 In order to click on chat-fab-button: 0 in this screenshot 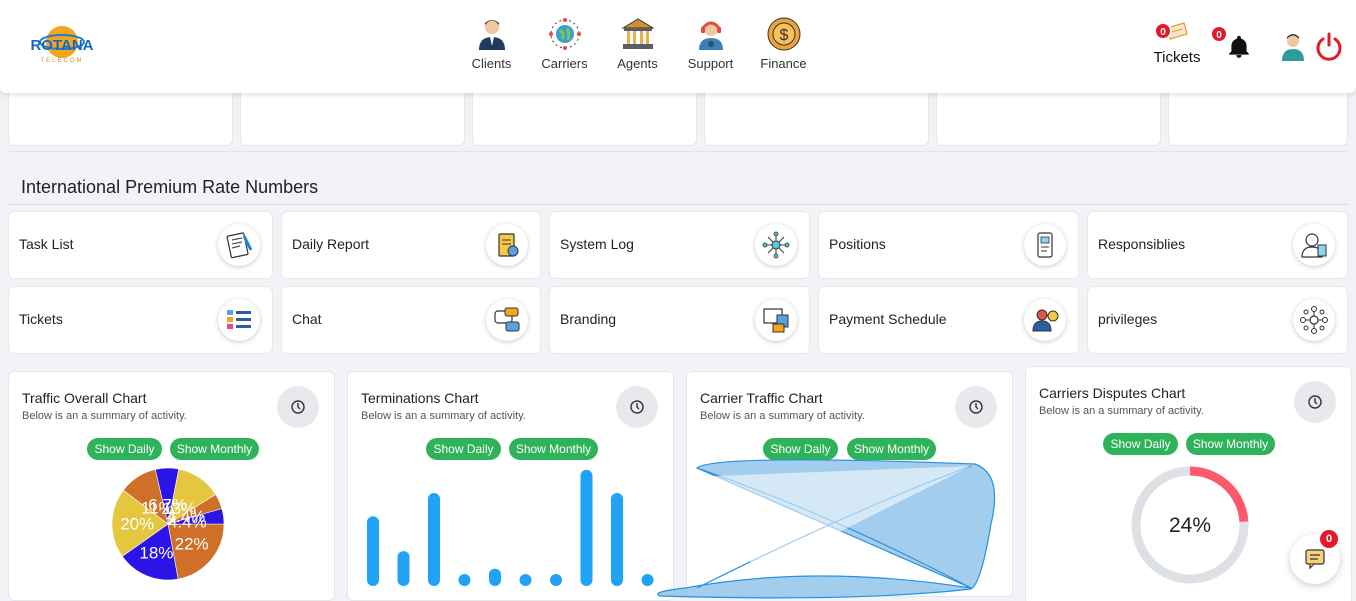, I will do `click(1315, 556)`.